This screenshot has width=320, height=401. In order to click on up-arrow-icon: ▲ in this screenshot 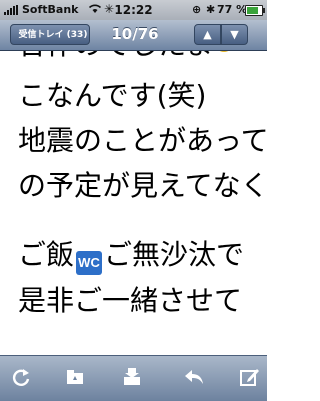, I will do `click(207, 34)`.